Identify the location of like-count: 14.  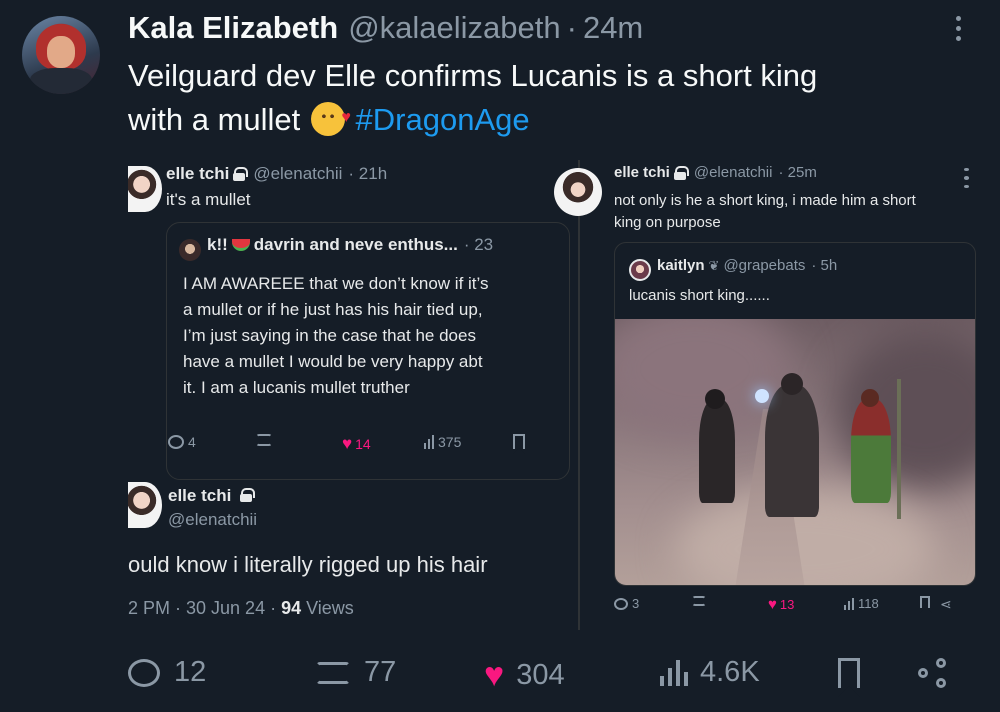
(363, 444).